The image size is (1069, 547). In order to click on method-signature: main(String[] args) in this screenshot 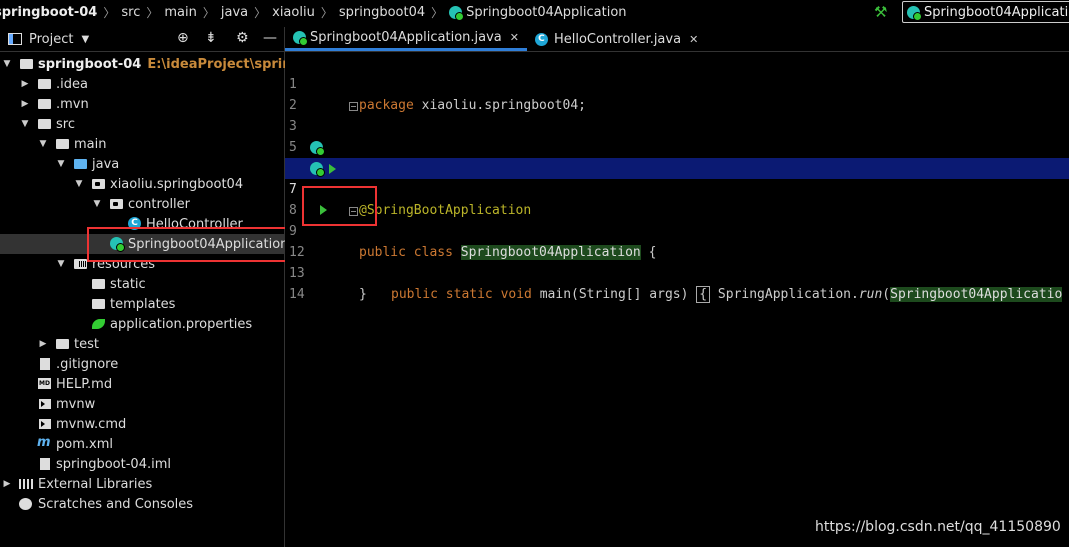, I will do `click(610, 294)`.